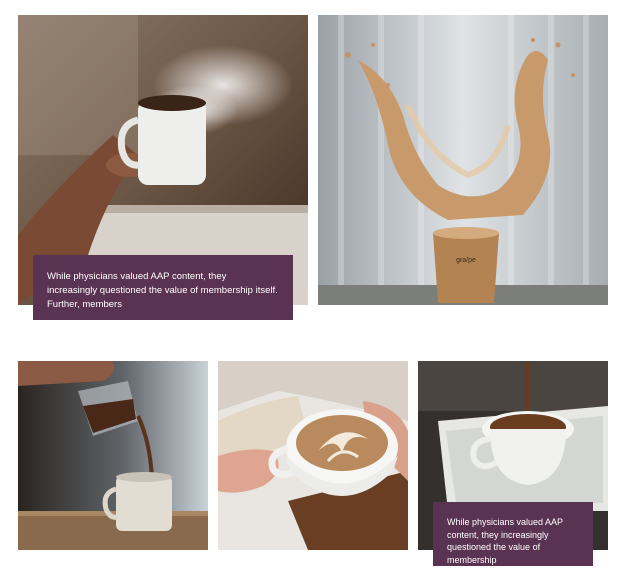 Image resolution: width=625 pixels, height=580 pixels. What do you see at coordinates (113, 455) in the screenshot?
I see `photo-coffee-pour` at bounding box center [113, 455].